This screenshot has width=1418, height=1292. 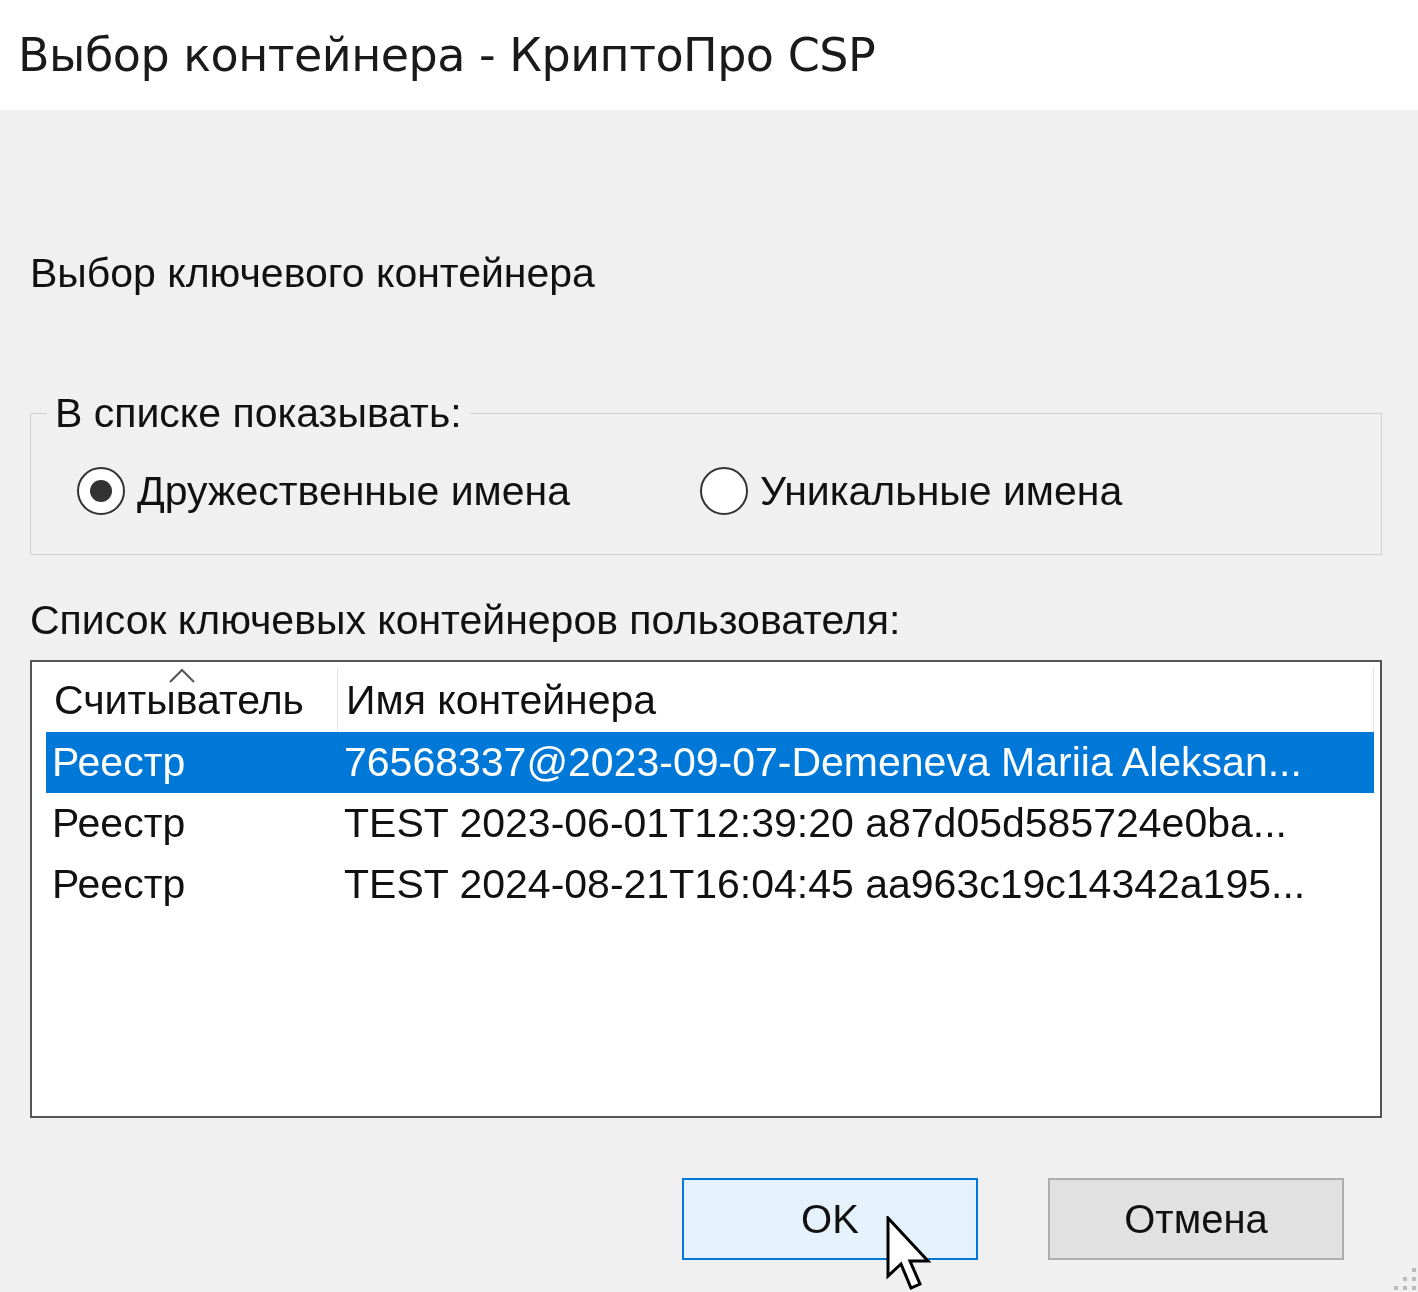 I want to click on radio-label: Уникальные имена, so click(x=941, y=491).